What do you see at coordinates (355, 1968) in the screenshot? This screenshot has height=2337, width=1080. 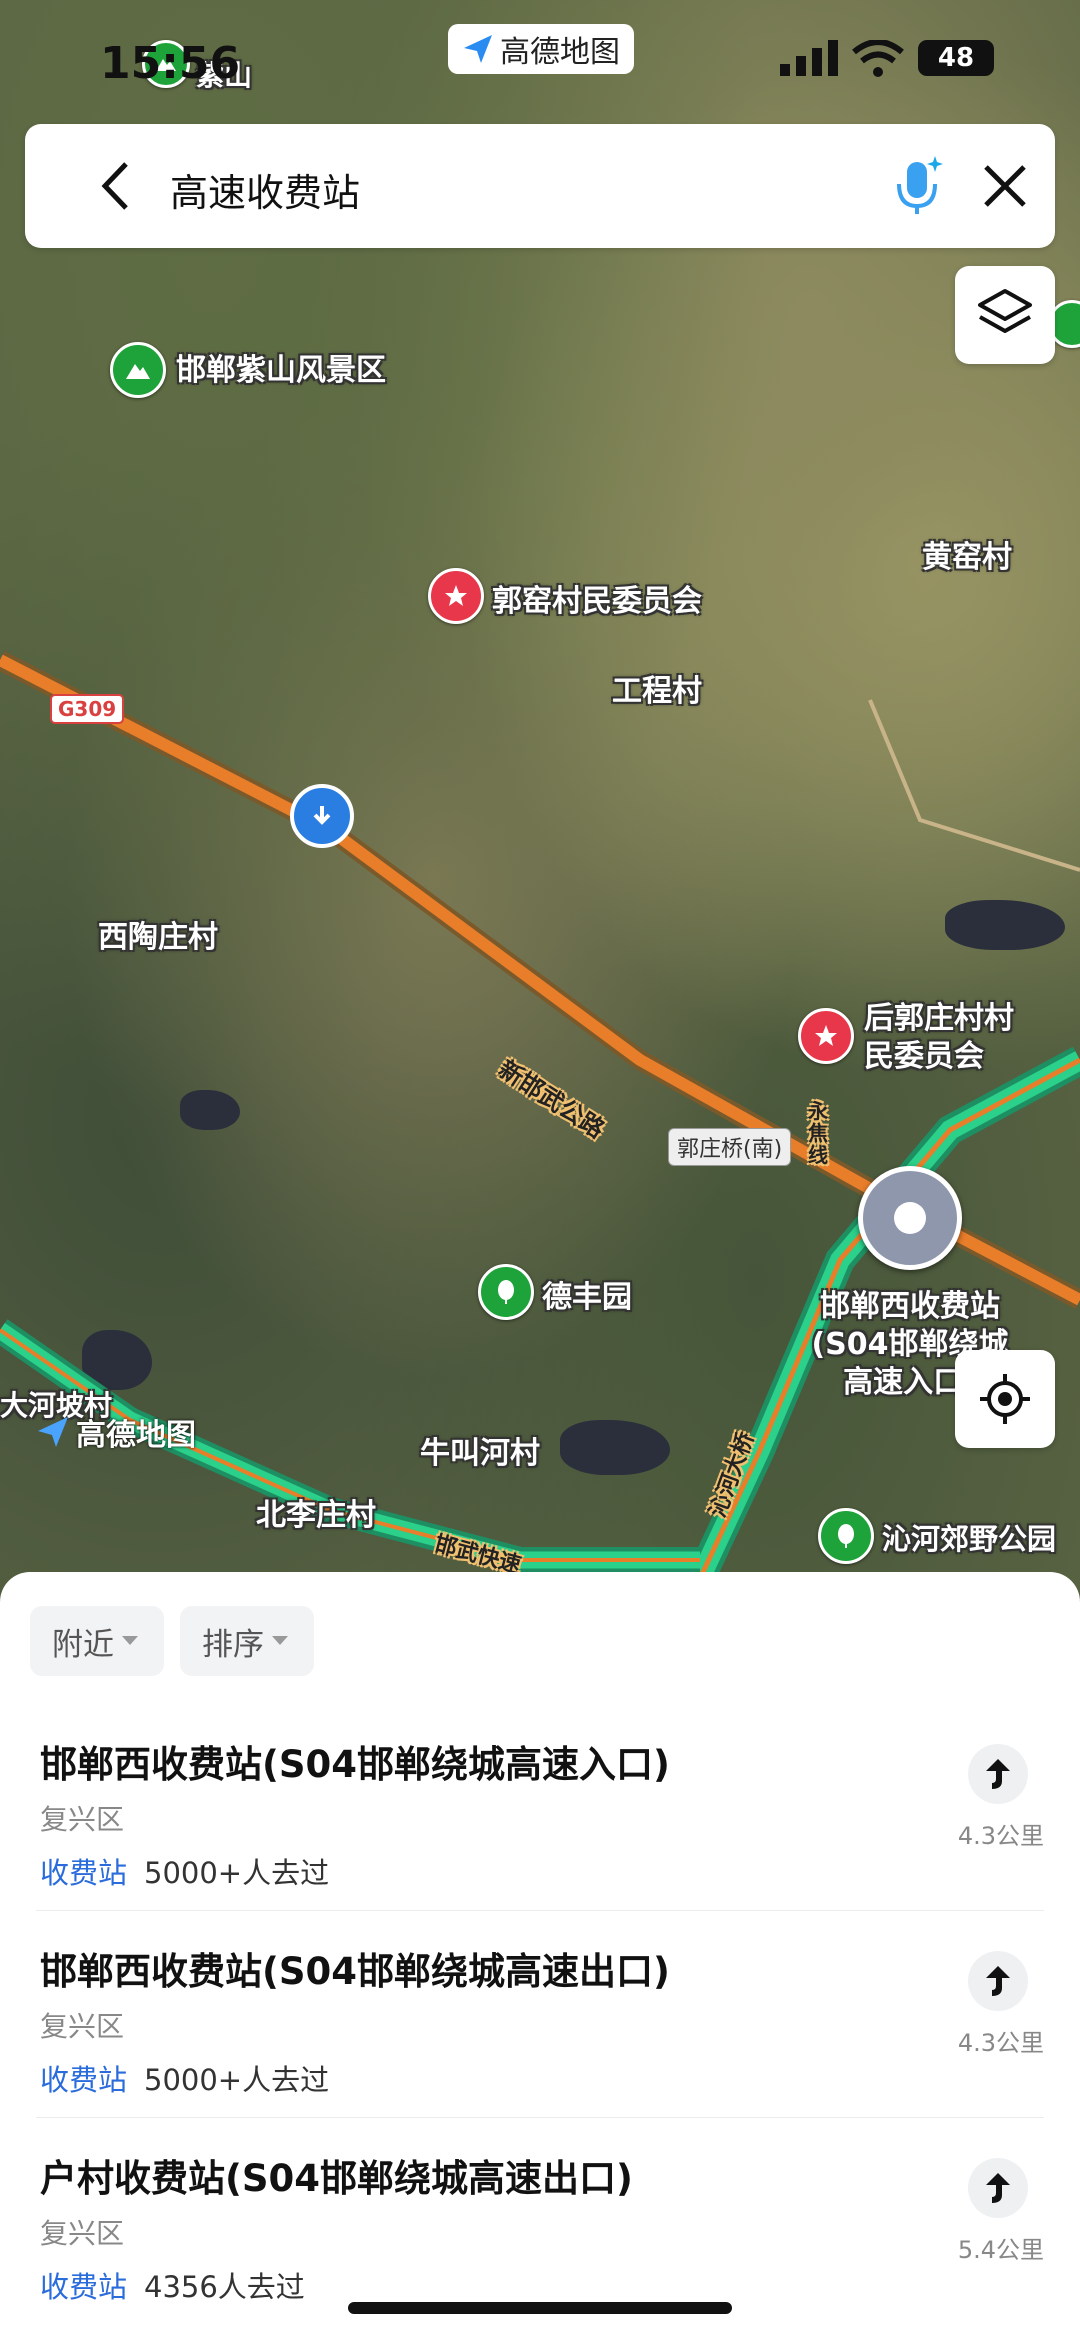 I see `result-title: 邯郸西收费站(S04邯郸绕城高速出口)` at bounding box center [355, 1968].